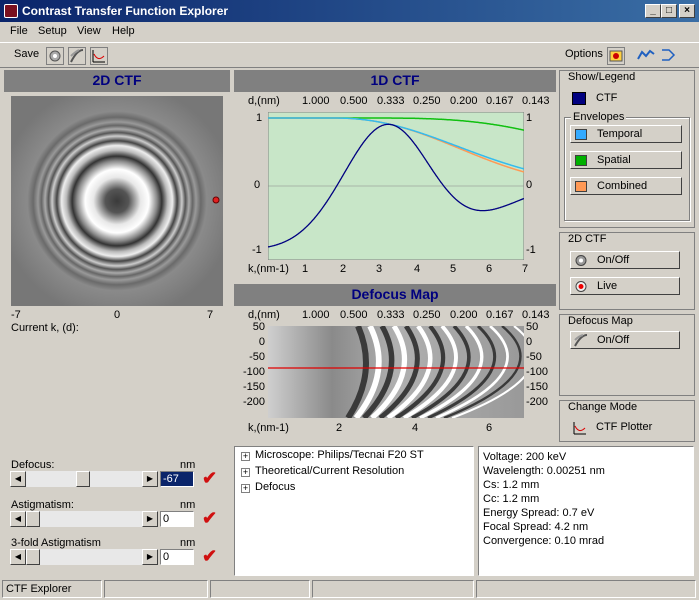  What do you see at coordinates (150, 557) in the screenshot?
I see `astigmatism3-increase-button: ▶` at bounding box center [150, 557].